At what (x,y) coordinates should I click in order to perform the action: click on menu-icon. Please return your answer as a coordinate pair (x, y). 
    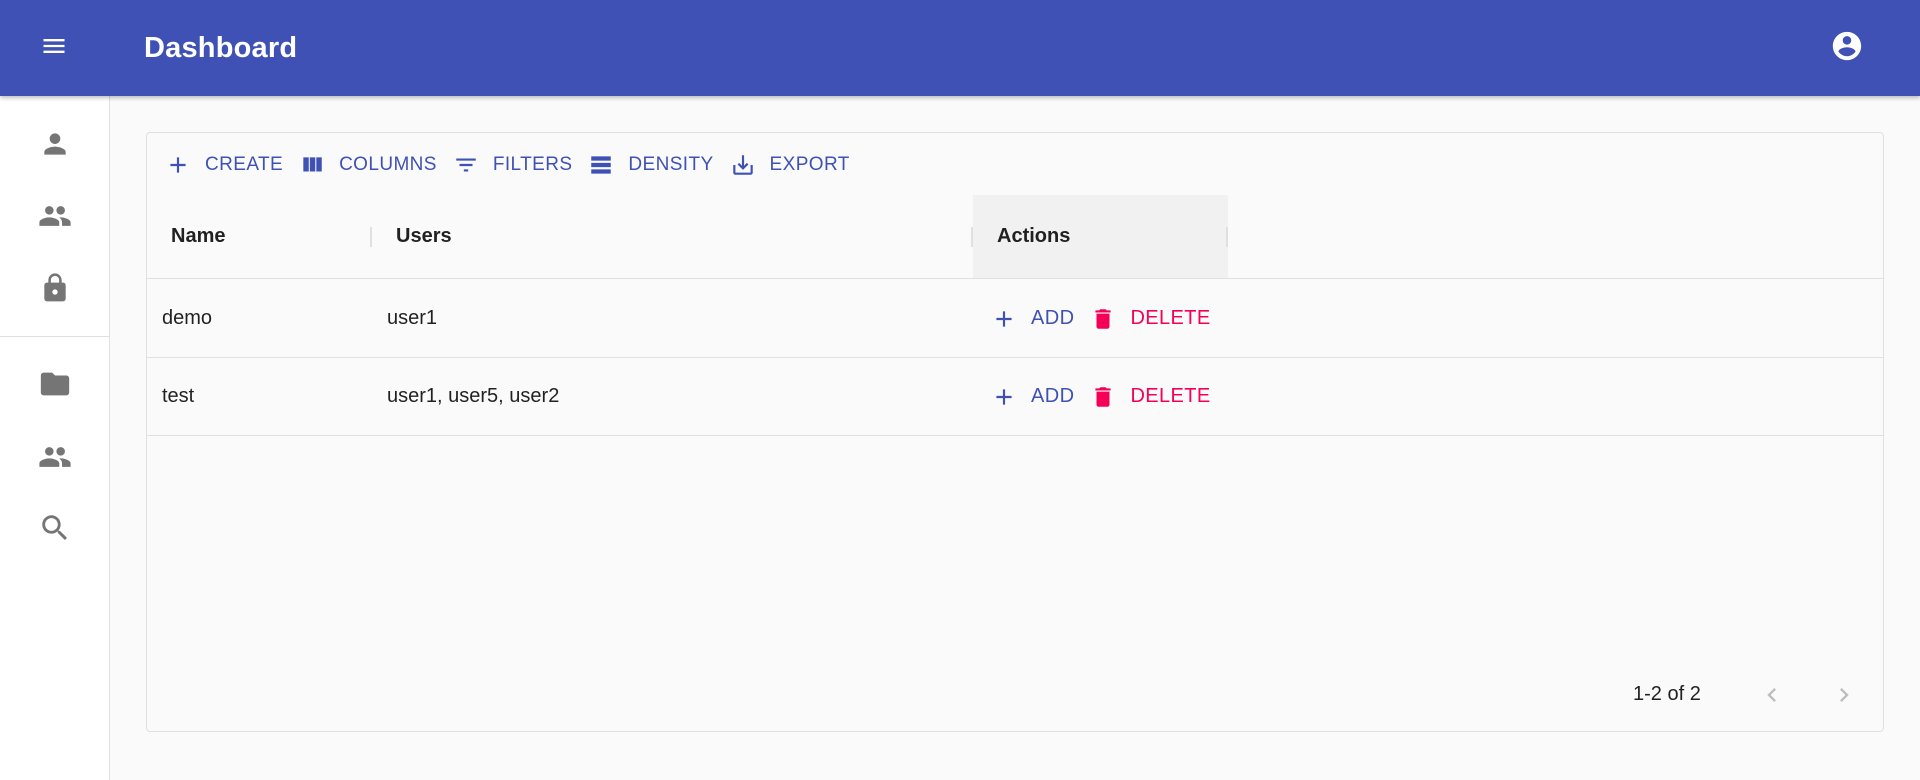
    Looking at the image, I should click on (54, 48).